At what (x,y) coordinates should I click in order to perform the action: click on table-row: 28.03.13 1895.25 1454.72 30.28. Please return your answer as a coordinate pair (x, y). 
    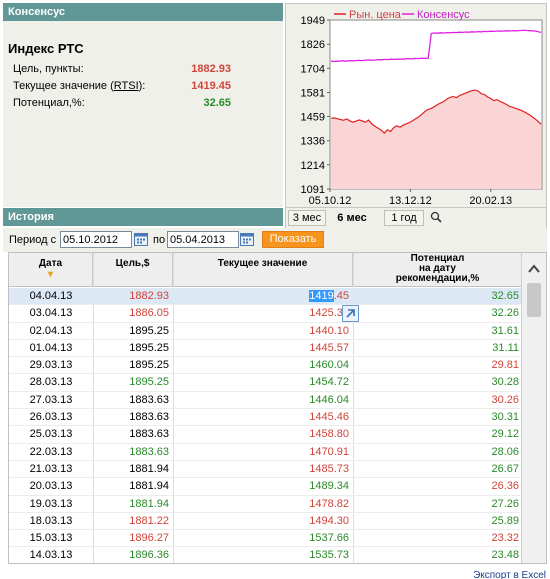
    Looking at the image, I should click on (266, 383).